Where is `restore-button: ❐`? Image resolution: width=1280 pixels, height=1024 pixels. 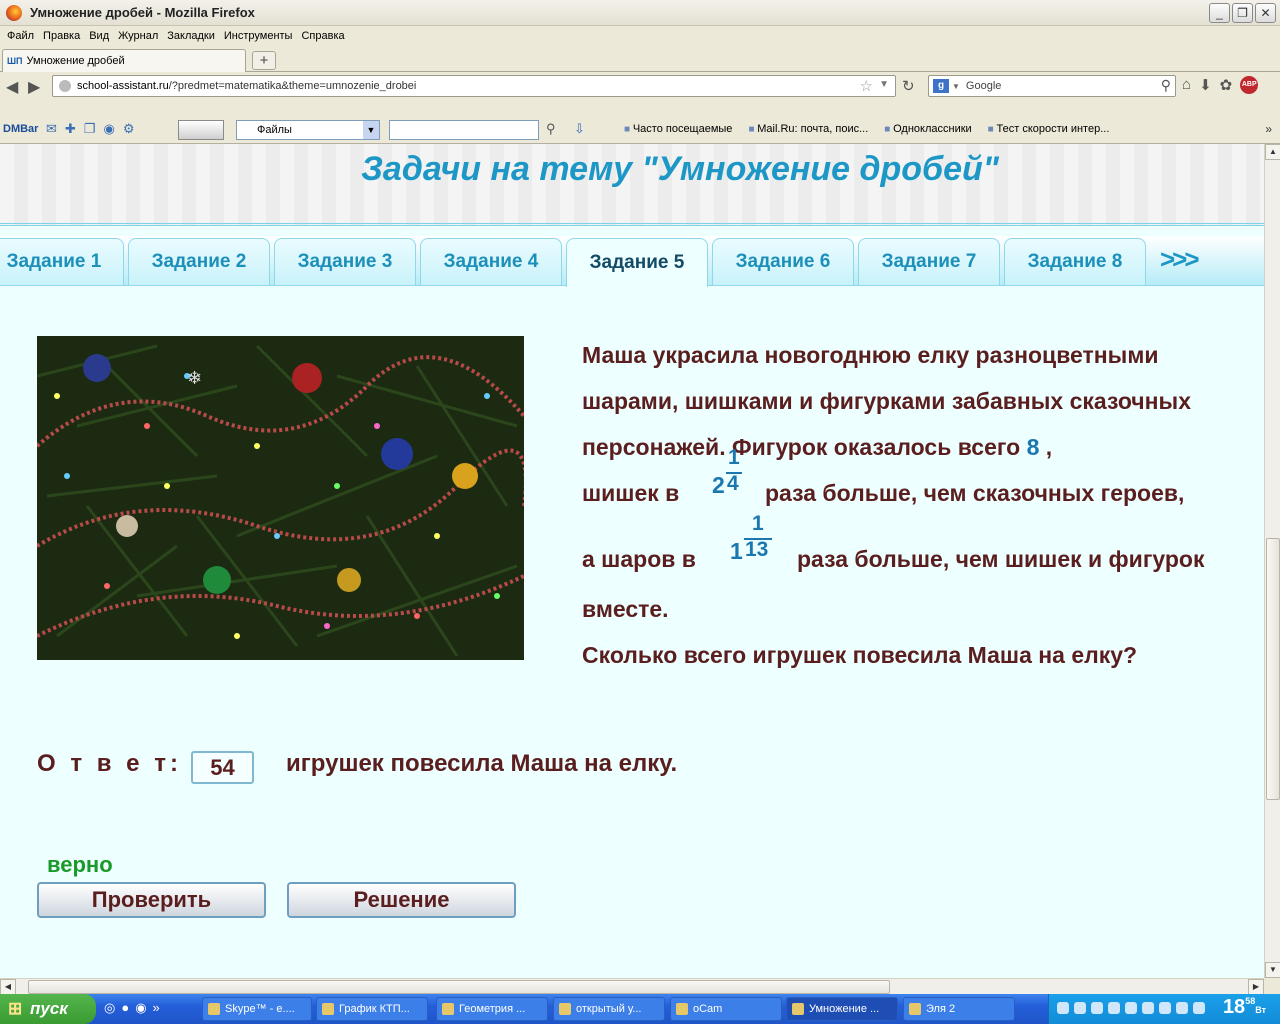 restore-button: ❐ is located at coordinates (1242, 13).